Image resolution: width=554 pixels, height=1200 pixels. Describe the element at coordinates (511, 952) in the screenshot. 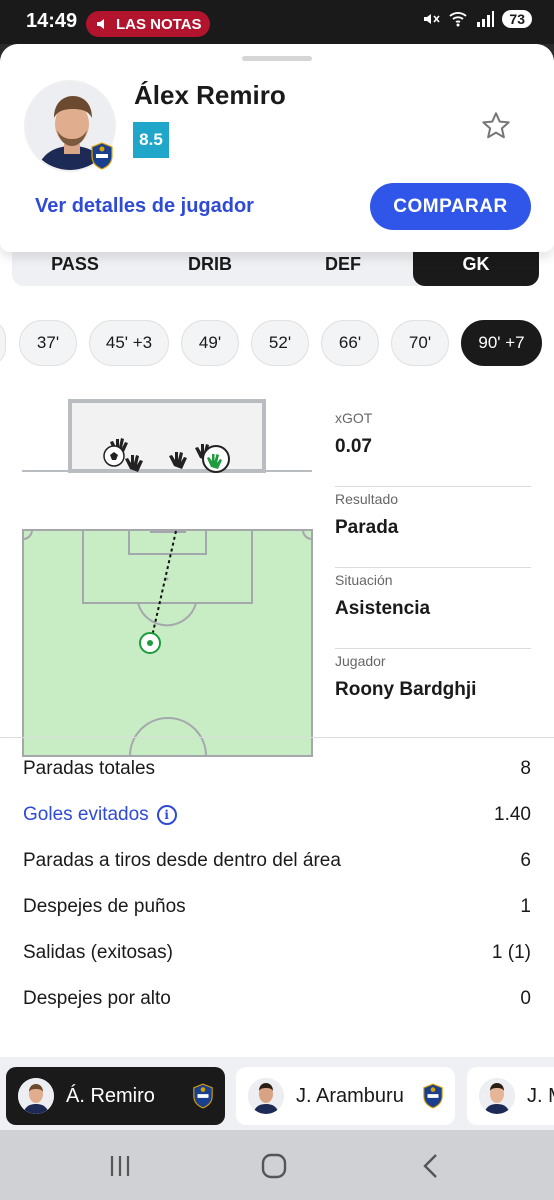

I see `stat-value: 1 (1)` at that location.